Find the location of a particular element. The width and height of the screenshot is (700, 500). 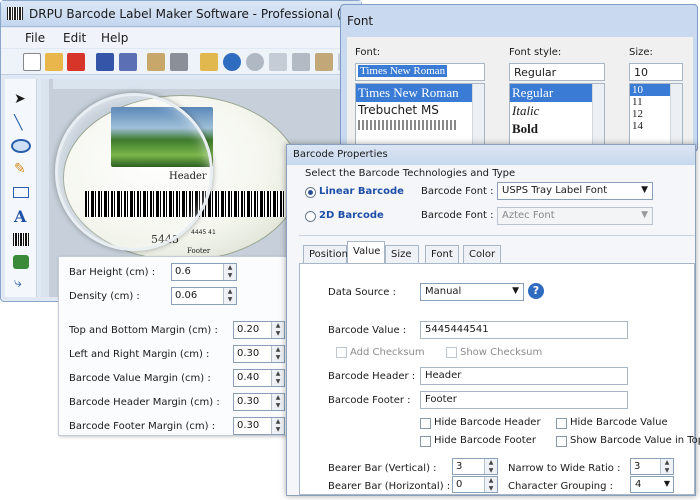

tab-value: Value is located at coordinates (366, 252).